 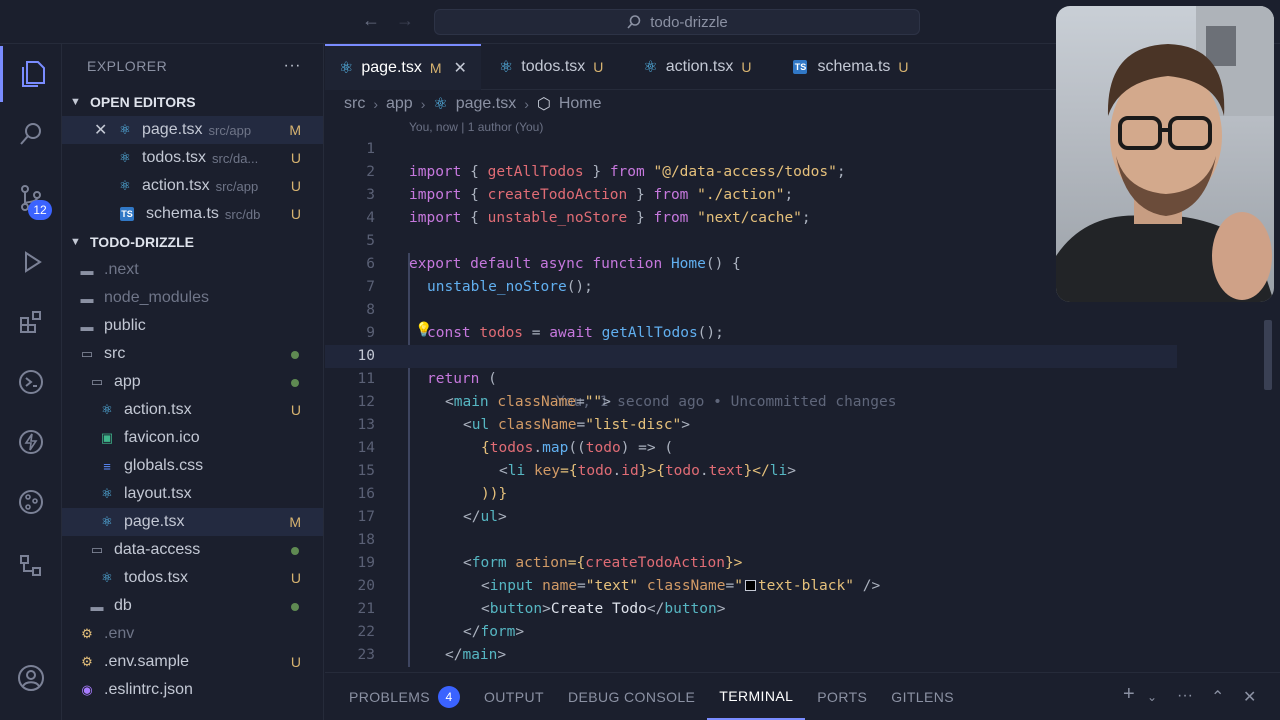 What do you see at coordinates (31, 502) in the screenshot?
I see `gitlens-icon` at bounding box center [31, 502].